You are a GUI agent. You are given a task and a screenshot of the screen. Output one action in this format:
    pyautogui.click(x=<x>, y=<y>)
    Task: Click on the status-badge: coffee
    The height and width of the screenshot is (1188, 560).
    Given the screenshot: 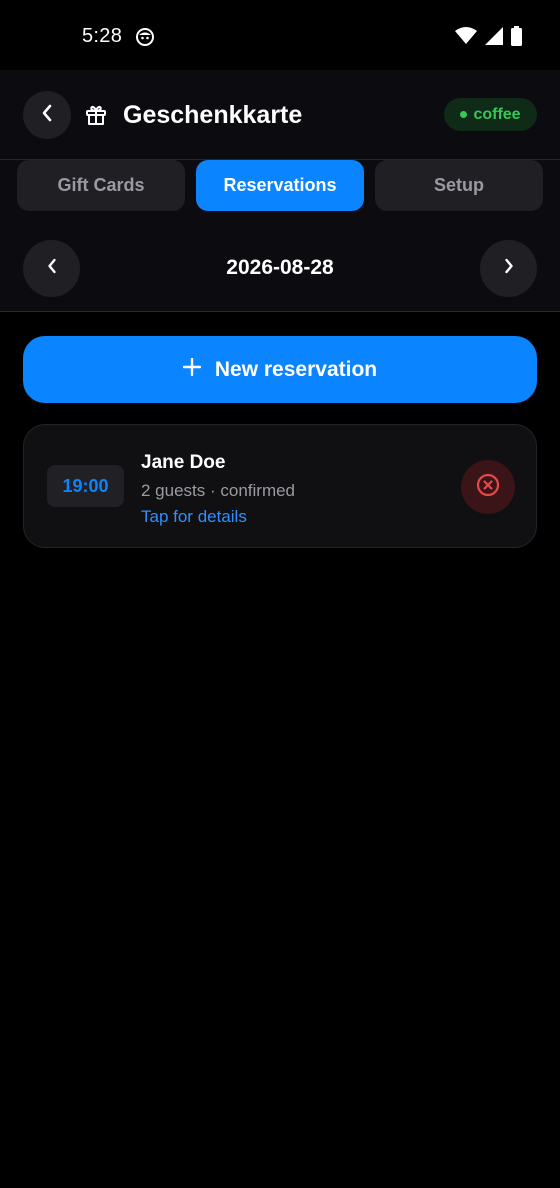 What is the action you would take?
    pyautogui.click(x=490, y=114)
    